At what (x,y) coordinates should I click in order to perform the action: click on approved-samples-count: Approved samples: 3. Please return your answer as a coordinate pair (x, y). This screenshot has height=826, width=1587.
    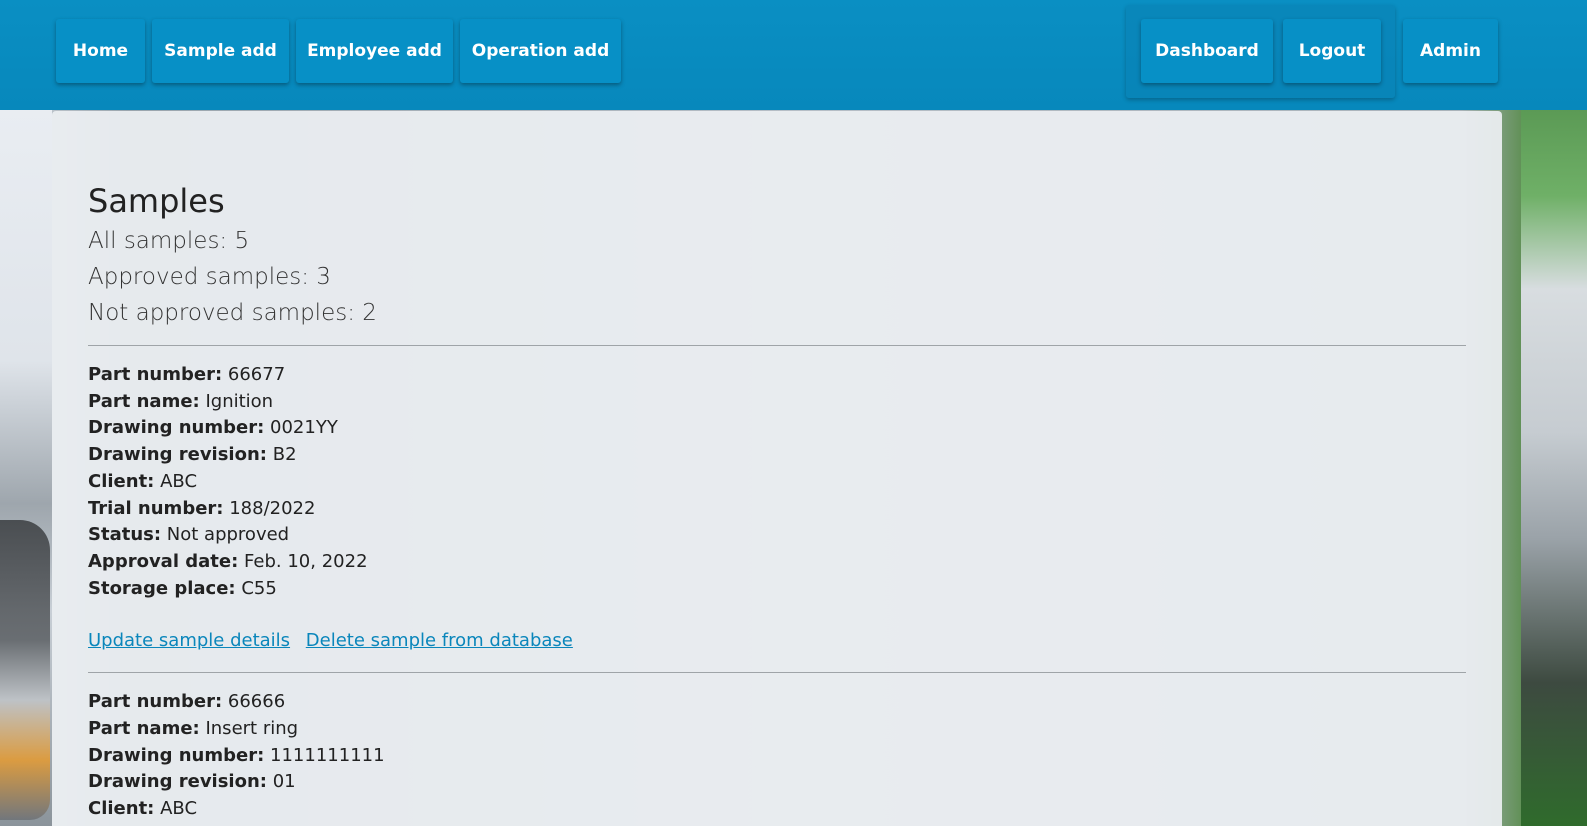
    Looking at the image, I should click on (209, 277).